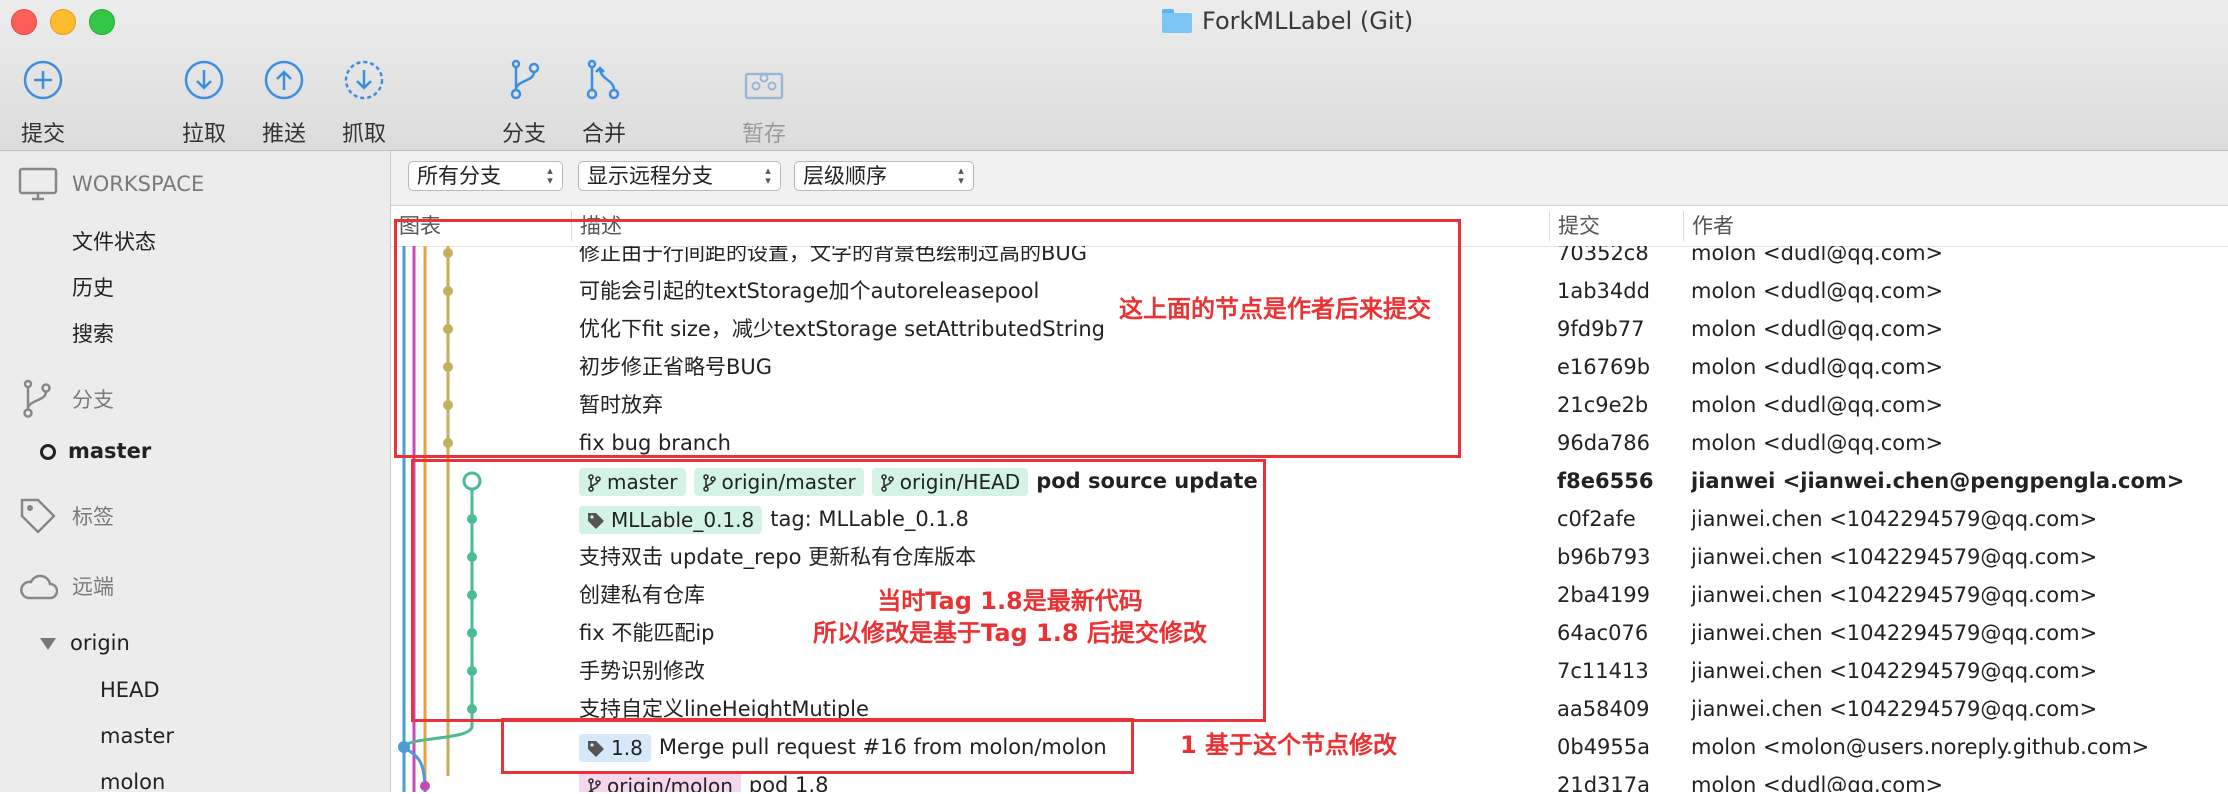 Image resolution: width=2228 pixels, height=794 pixels. I want to click on merge-commit-node, so click(404, 747).